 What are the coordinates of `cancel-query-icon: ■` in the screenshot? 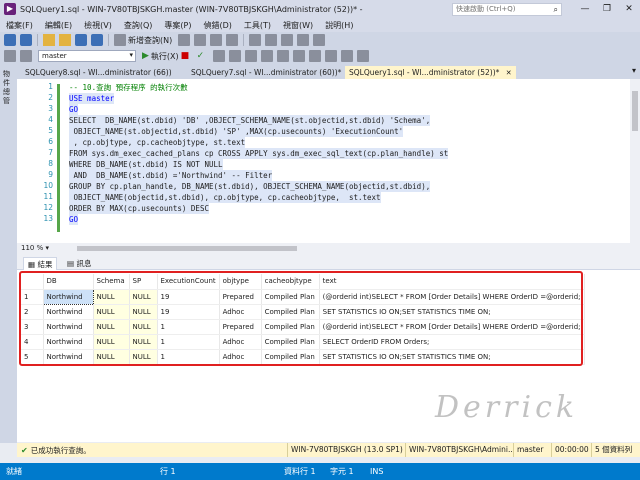 It's located at (187, 56).